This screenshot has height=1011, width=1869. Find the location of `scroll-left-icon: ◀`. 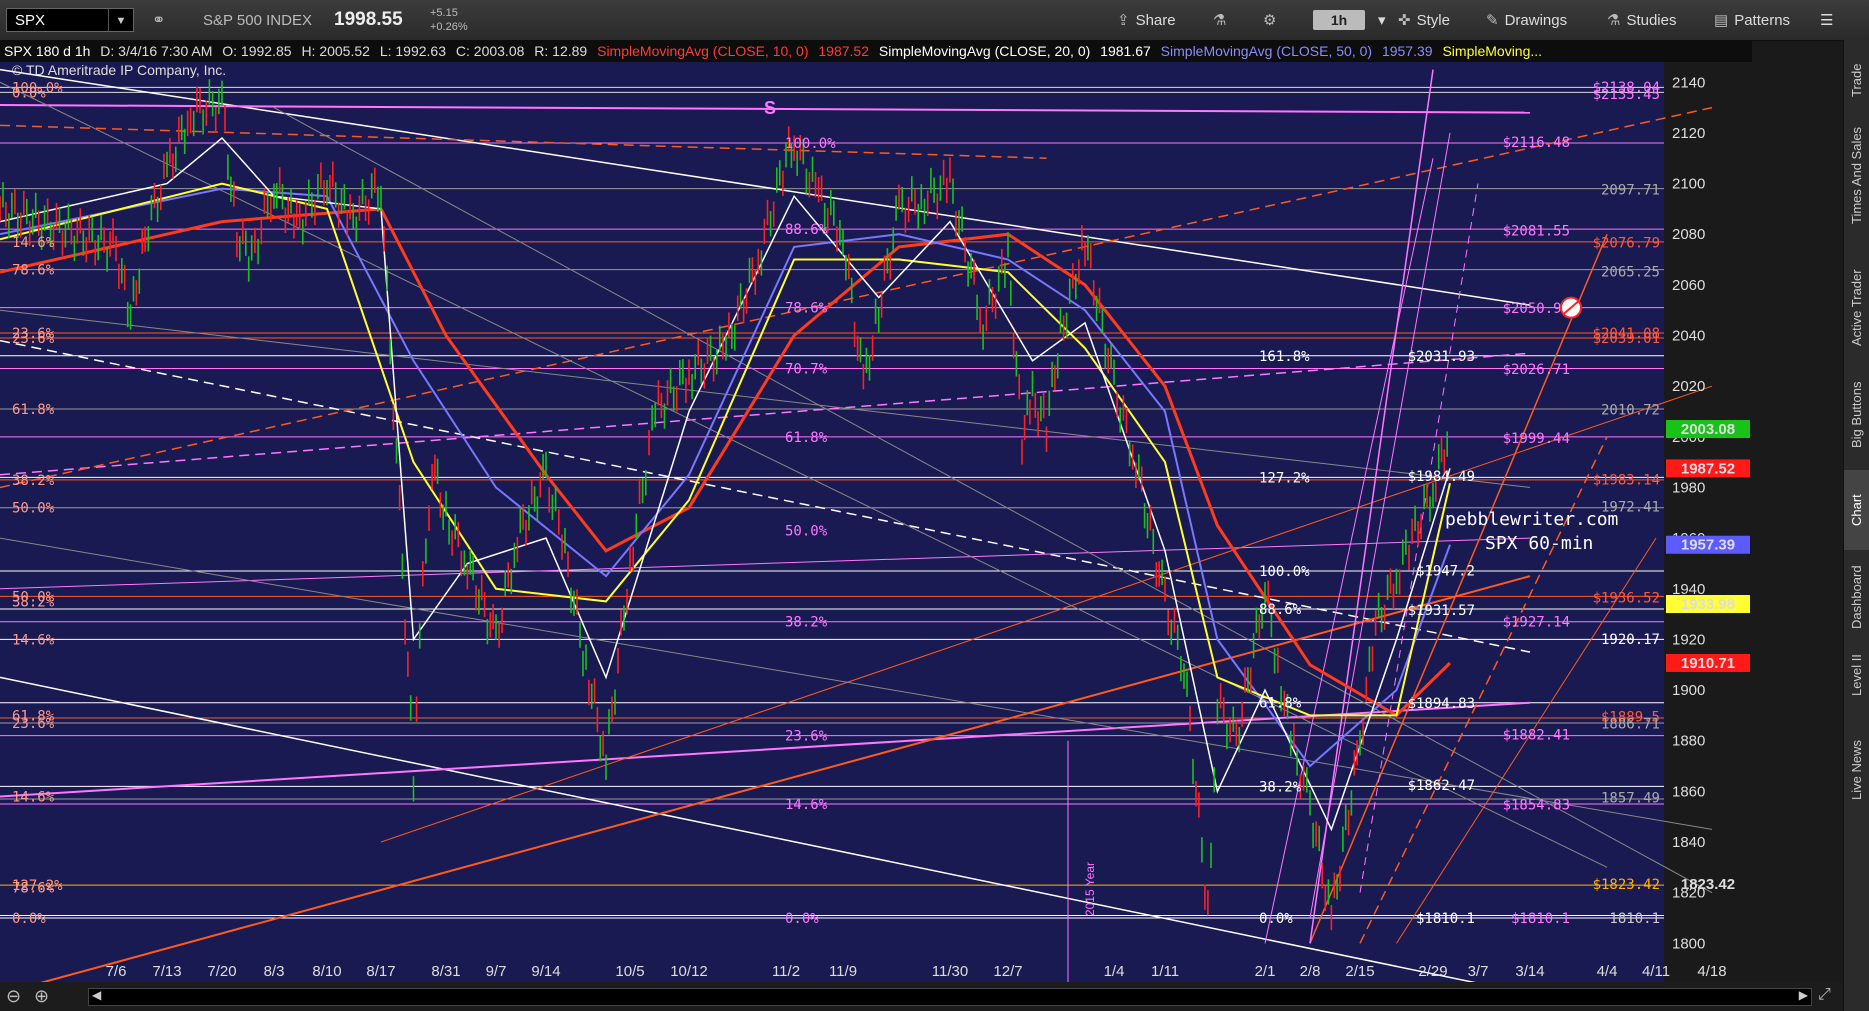

scroll-left-icon: ◀ is located at coordinates (96, 995).